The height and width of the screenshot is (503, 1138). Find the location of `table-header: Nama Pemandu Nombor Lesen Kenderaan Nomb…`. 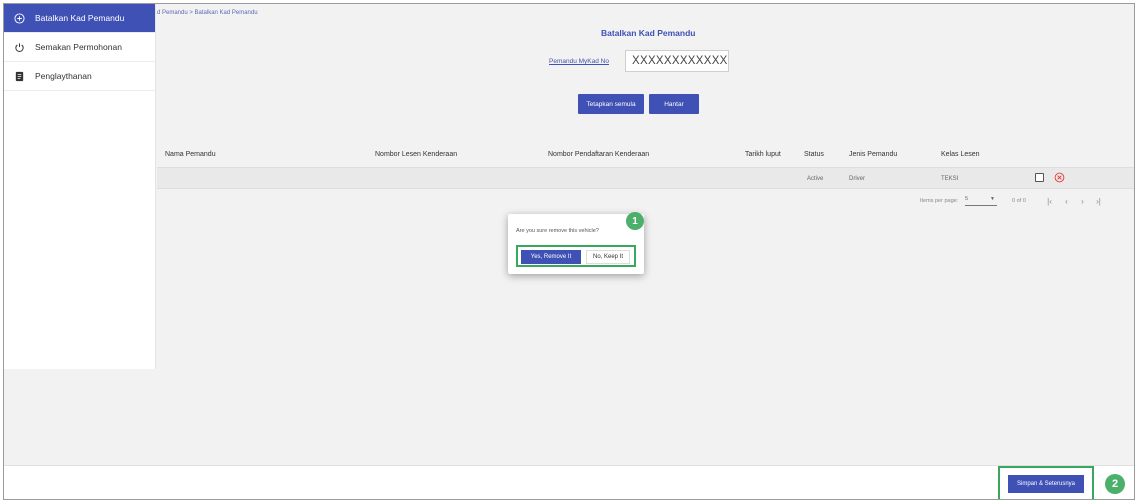

table-header: Nama Pemandu Nombor Lesen Kenderaan Nomb… is located at coordinates (645, 154).